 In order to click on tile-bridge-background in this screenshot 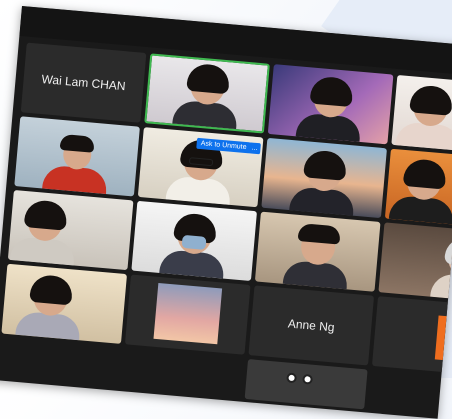, I will do `click(324, 178)`.